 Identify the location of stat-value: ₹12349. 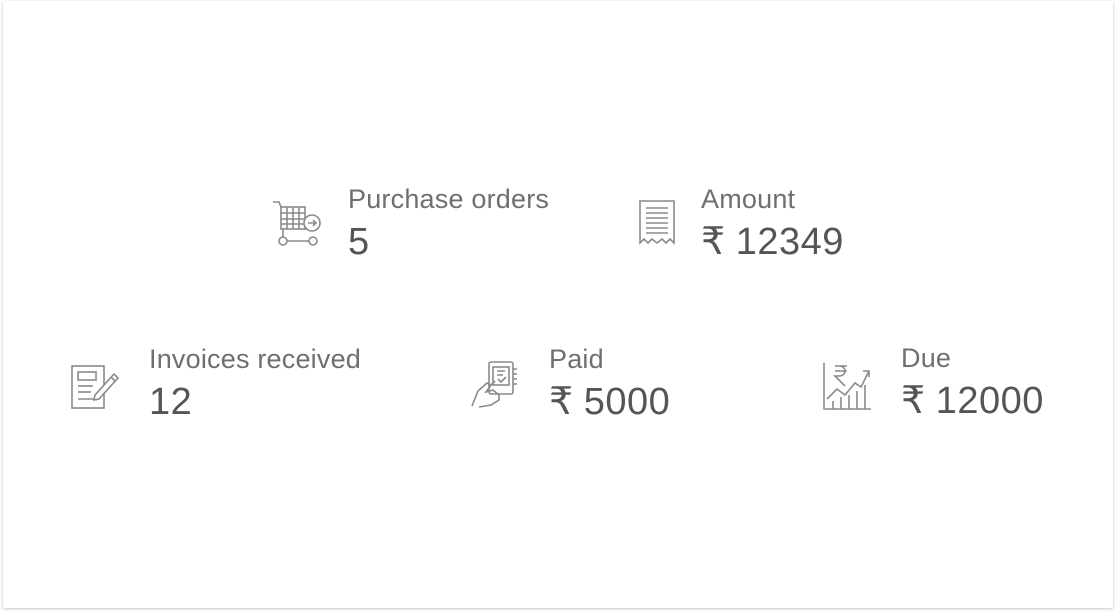
(772, 242).